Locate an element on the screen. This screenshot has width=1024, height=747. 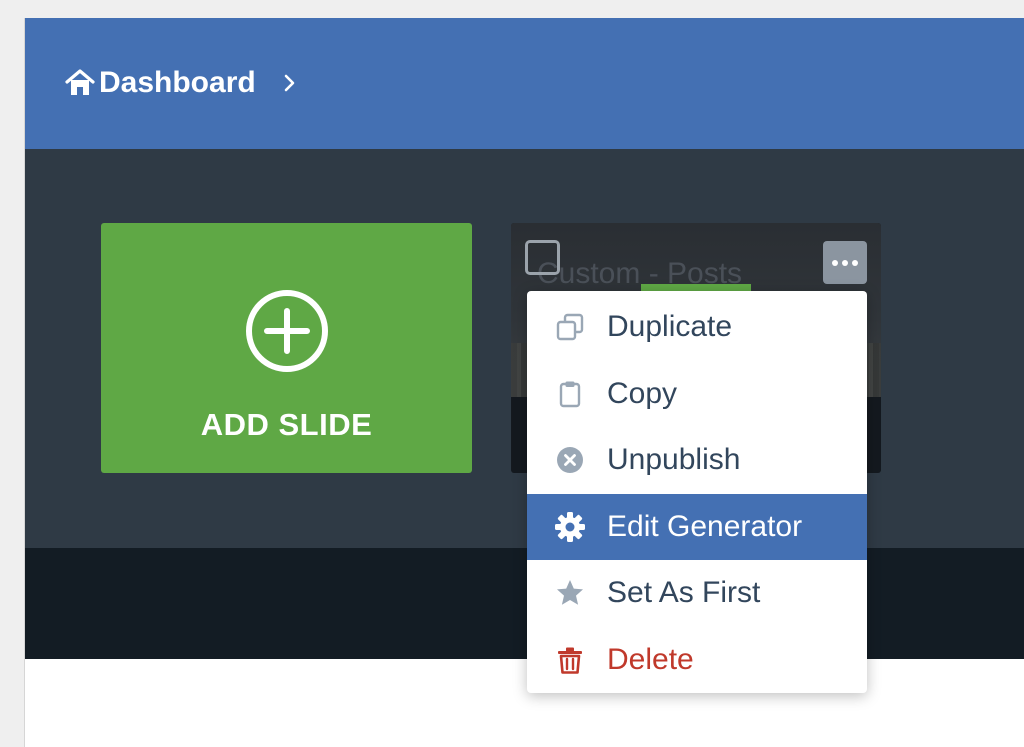
menu-item-copy: Copy is located at coordinates (697, 394).